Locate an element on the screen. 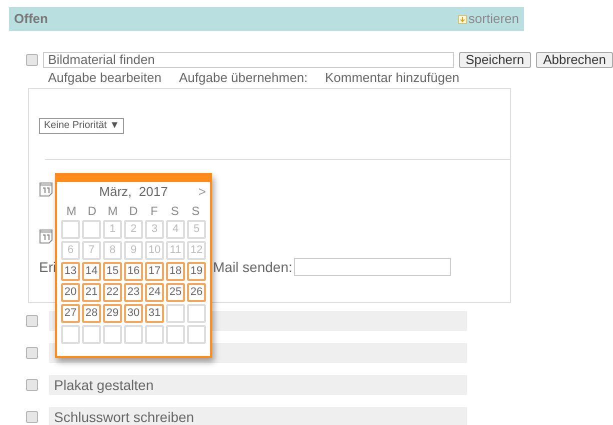 Image resolution: width=613 pixels, height=425 pixels. day-cell: 20 is located at coordinates (70, 292).